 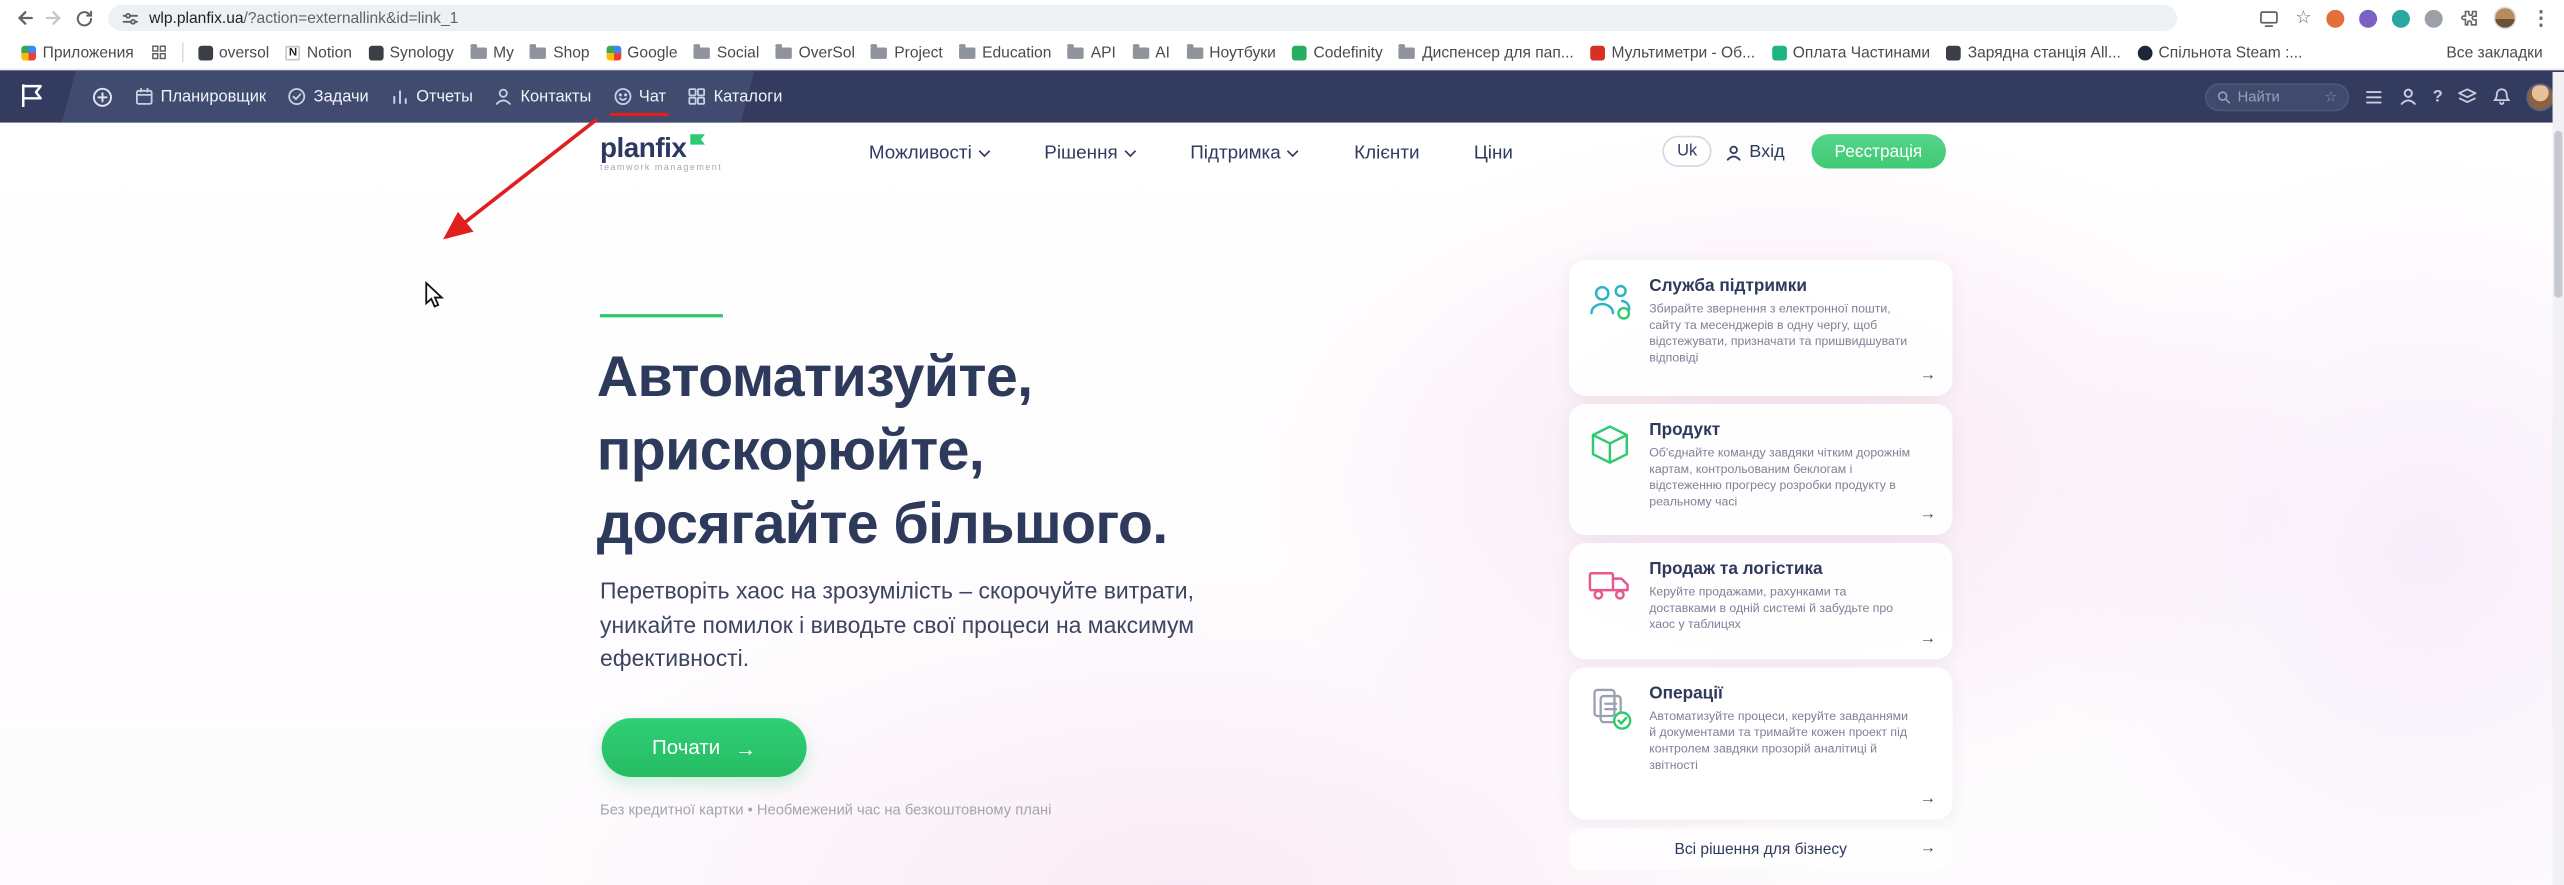 What do you see at coordinates (1760, 849) in the screenshot?
I see `all-solutions-button: Всі рішення для бізнесу →` at bounding box center [1760, 849].